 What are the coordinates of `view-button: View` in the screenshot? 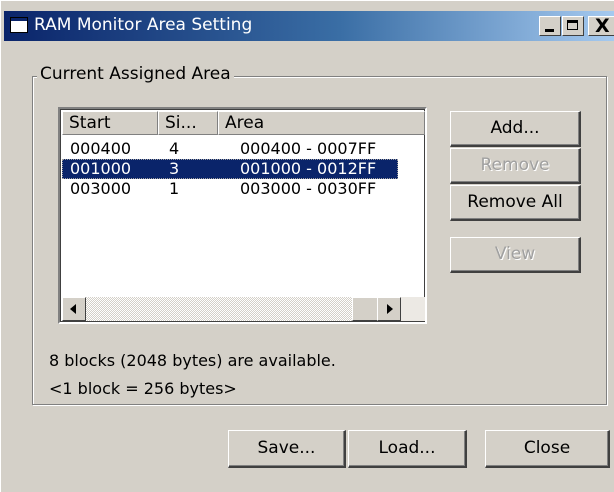 It's located at (515, 255).